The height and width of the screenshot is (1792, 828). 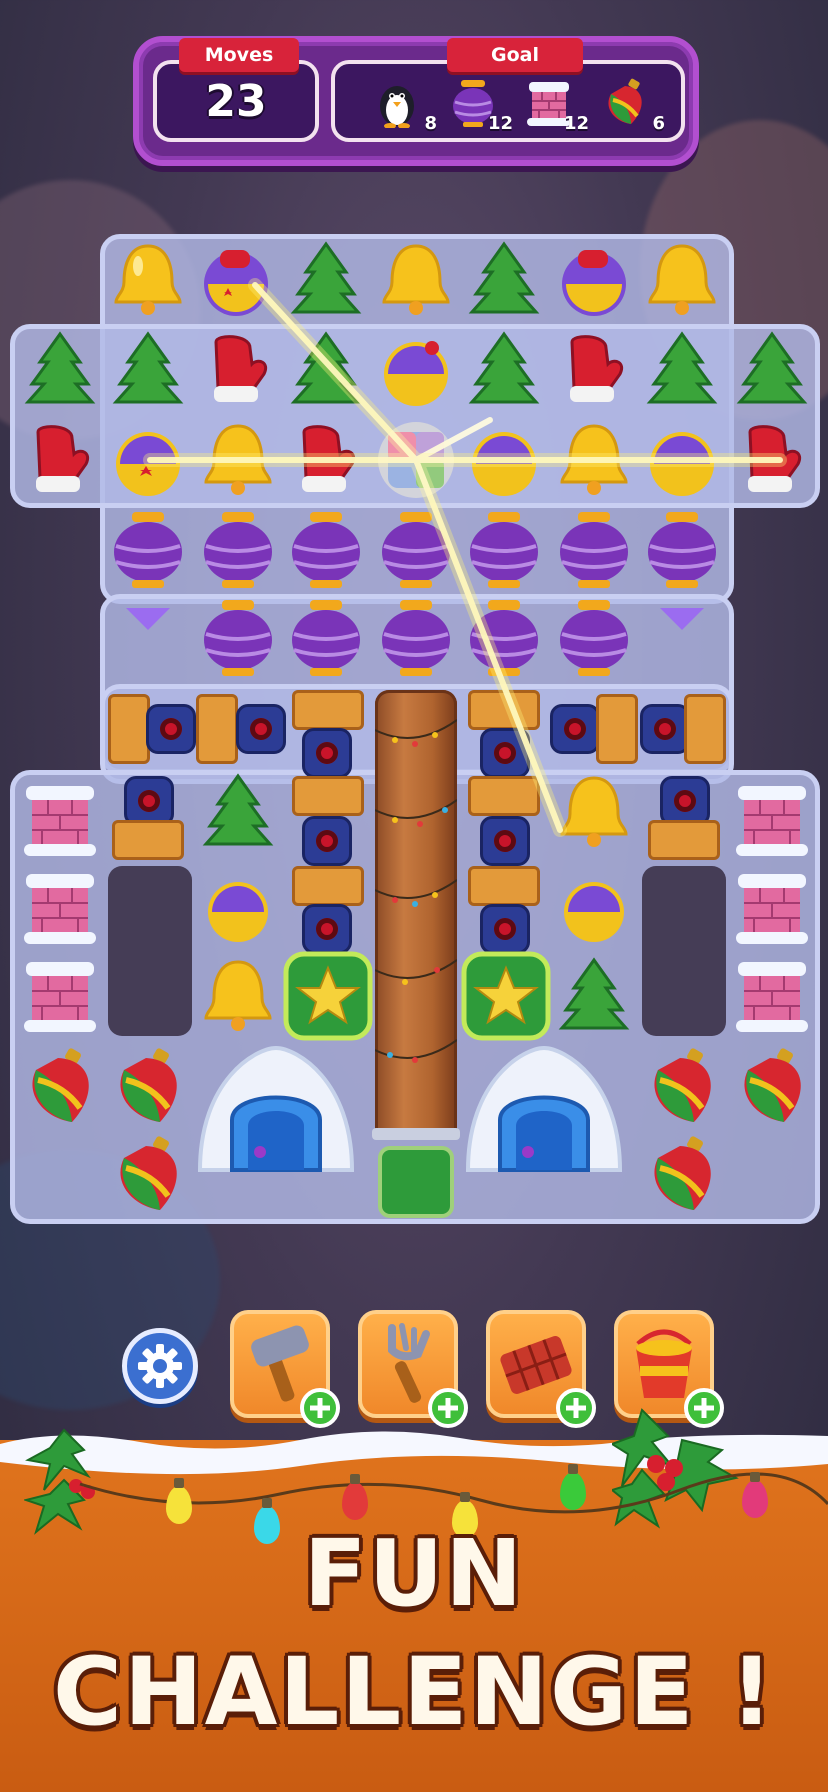 I want to click on hammer-booster-button, so click(x=285, y=1369).